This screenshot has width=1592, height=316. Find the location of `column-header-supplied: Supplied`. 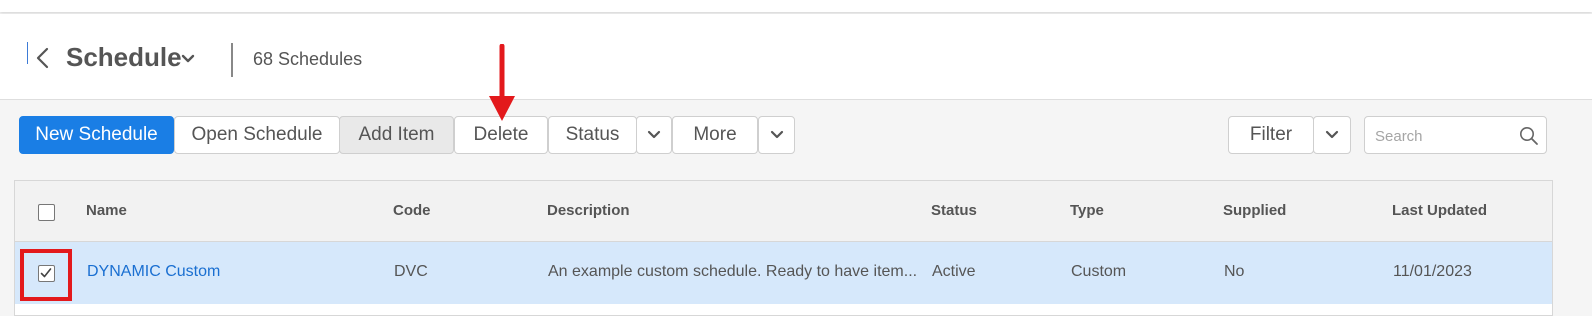

column-header-supplied: Supplied is located at coordinates (1254, 210).